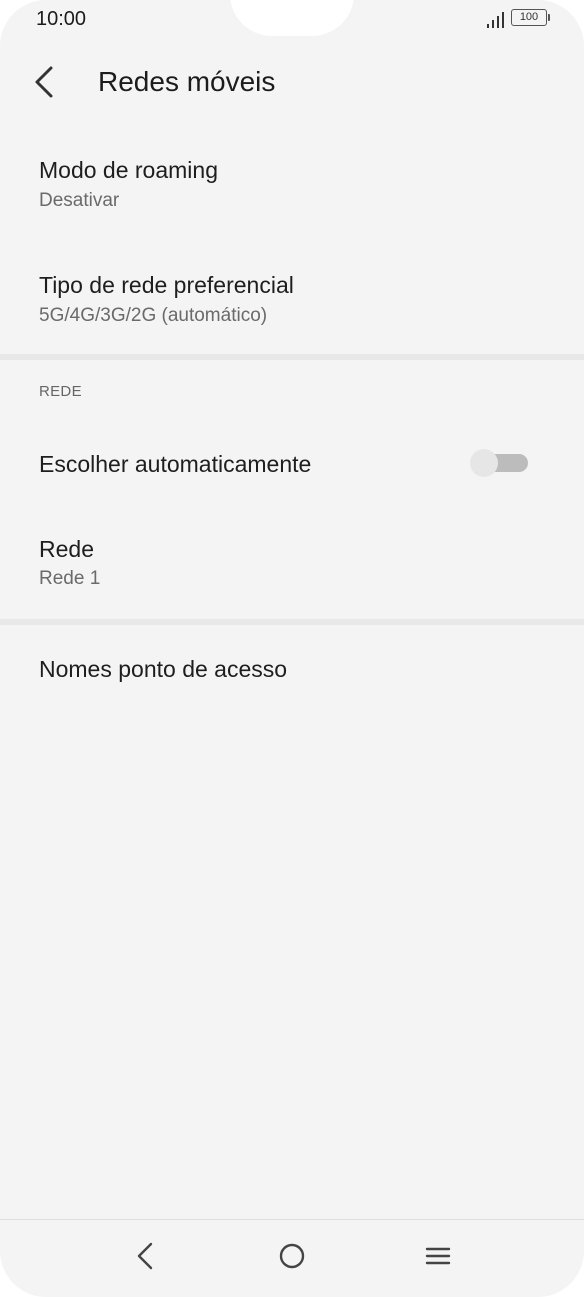 The height and width of the screenshot is (1297, 584). What do you see at coordinates (187, 81) in the screenshot?
I see `page-title: Redes móveis` at bounding box center [187, 81].